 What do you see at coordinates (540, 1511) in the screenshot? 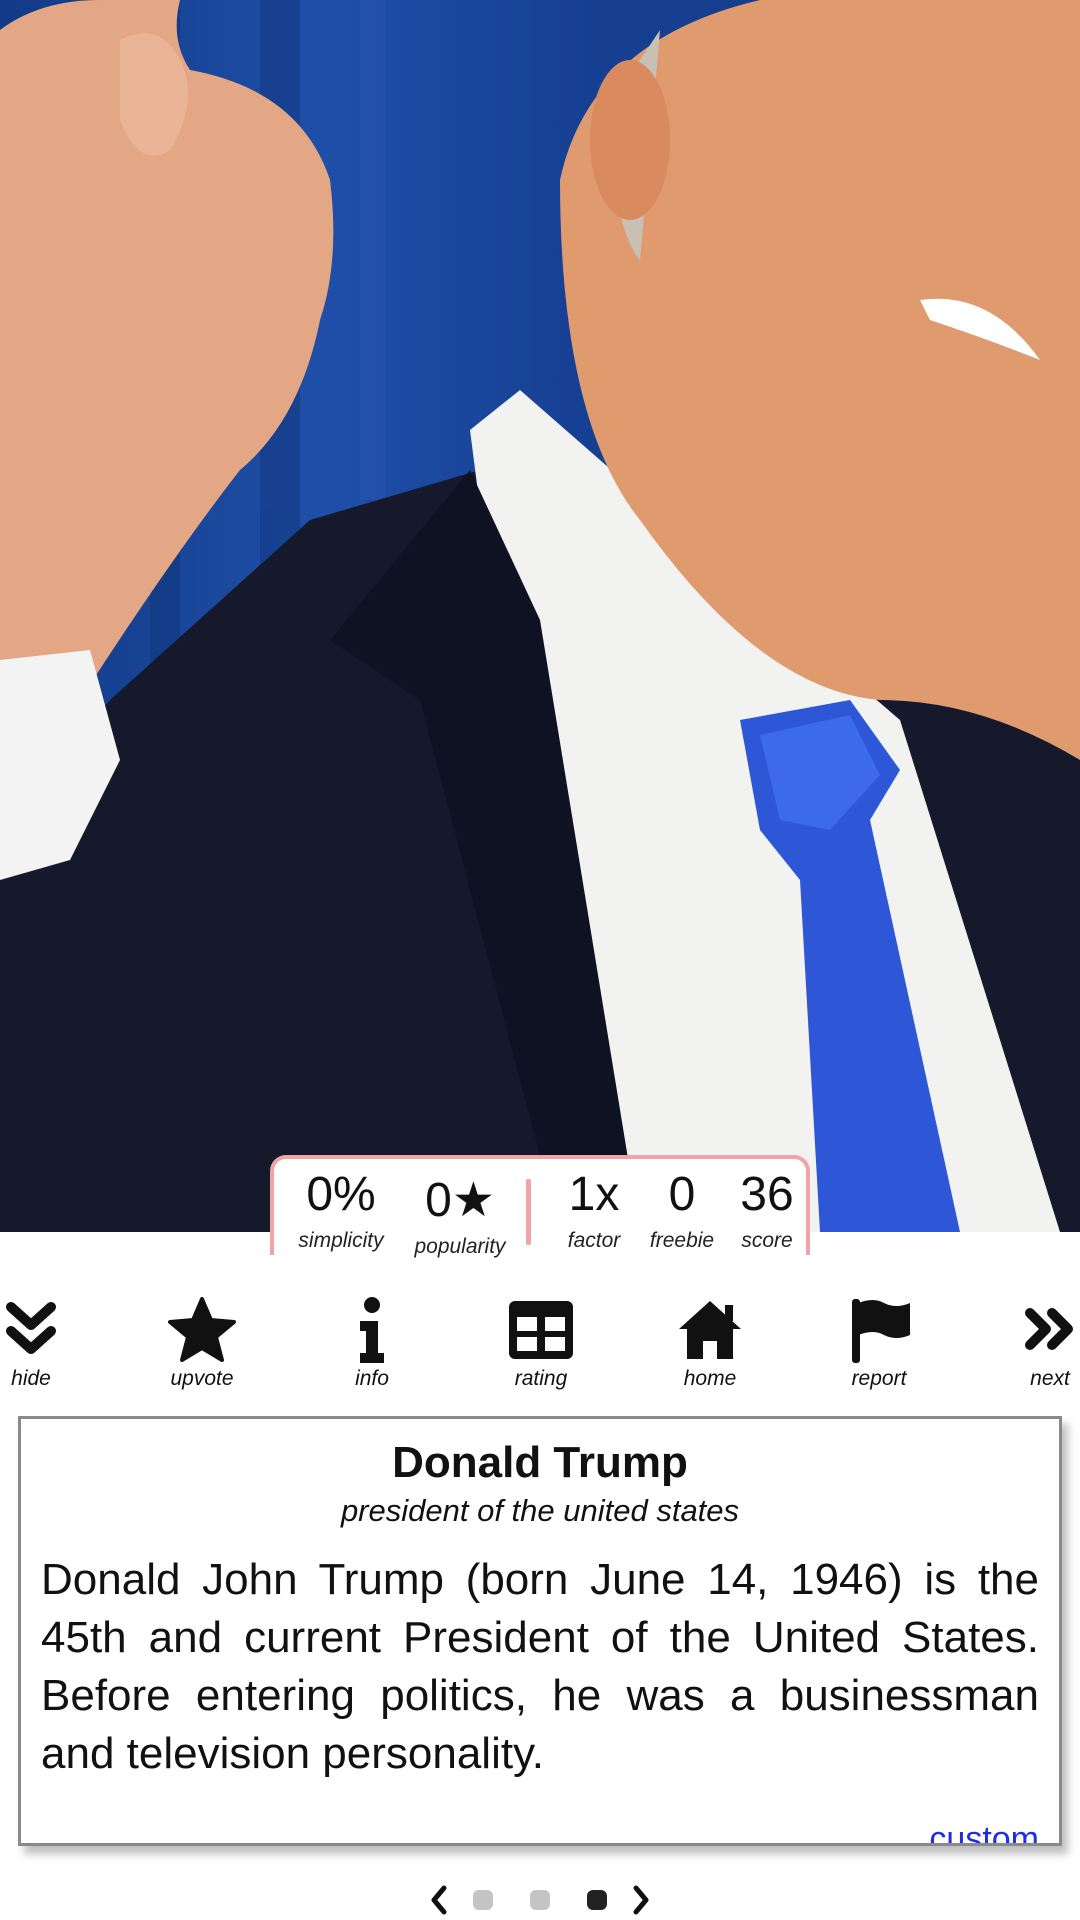
I see `person-subtitle: president of the united states` at bounding box center [540, 1511].